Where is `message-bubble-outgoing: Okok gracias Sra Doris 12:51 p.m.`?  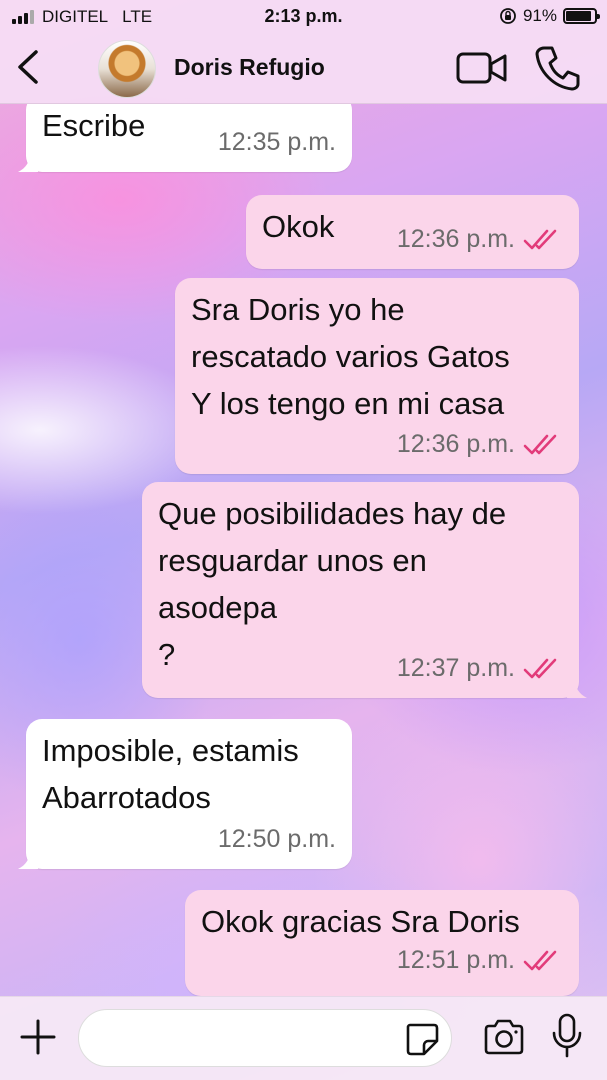
message-bubble-outgoing: Okok gracias Sra Doris 12:51 p.m. is located at coordinates (382, 943).